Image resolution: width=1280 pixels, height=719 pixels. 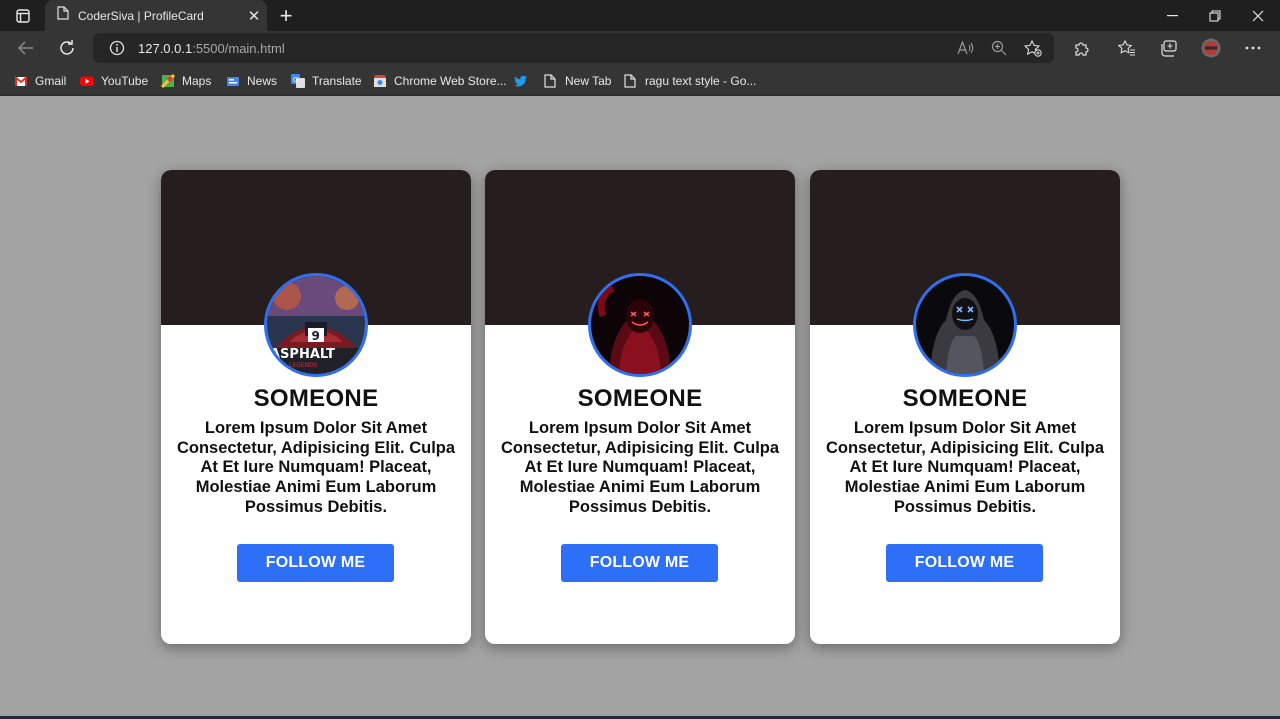 I want to click on twitter-icon, so click(x=521, y=81).